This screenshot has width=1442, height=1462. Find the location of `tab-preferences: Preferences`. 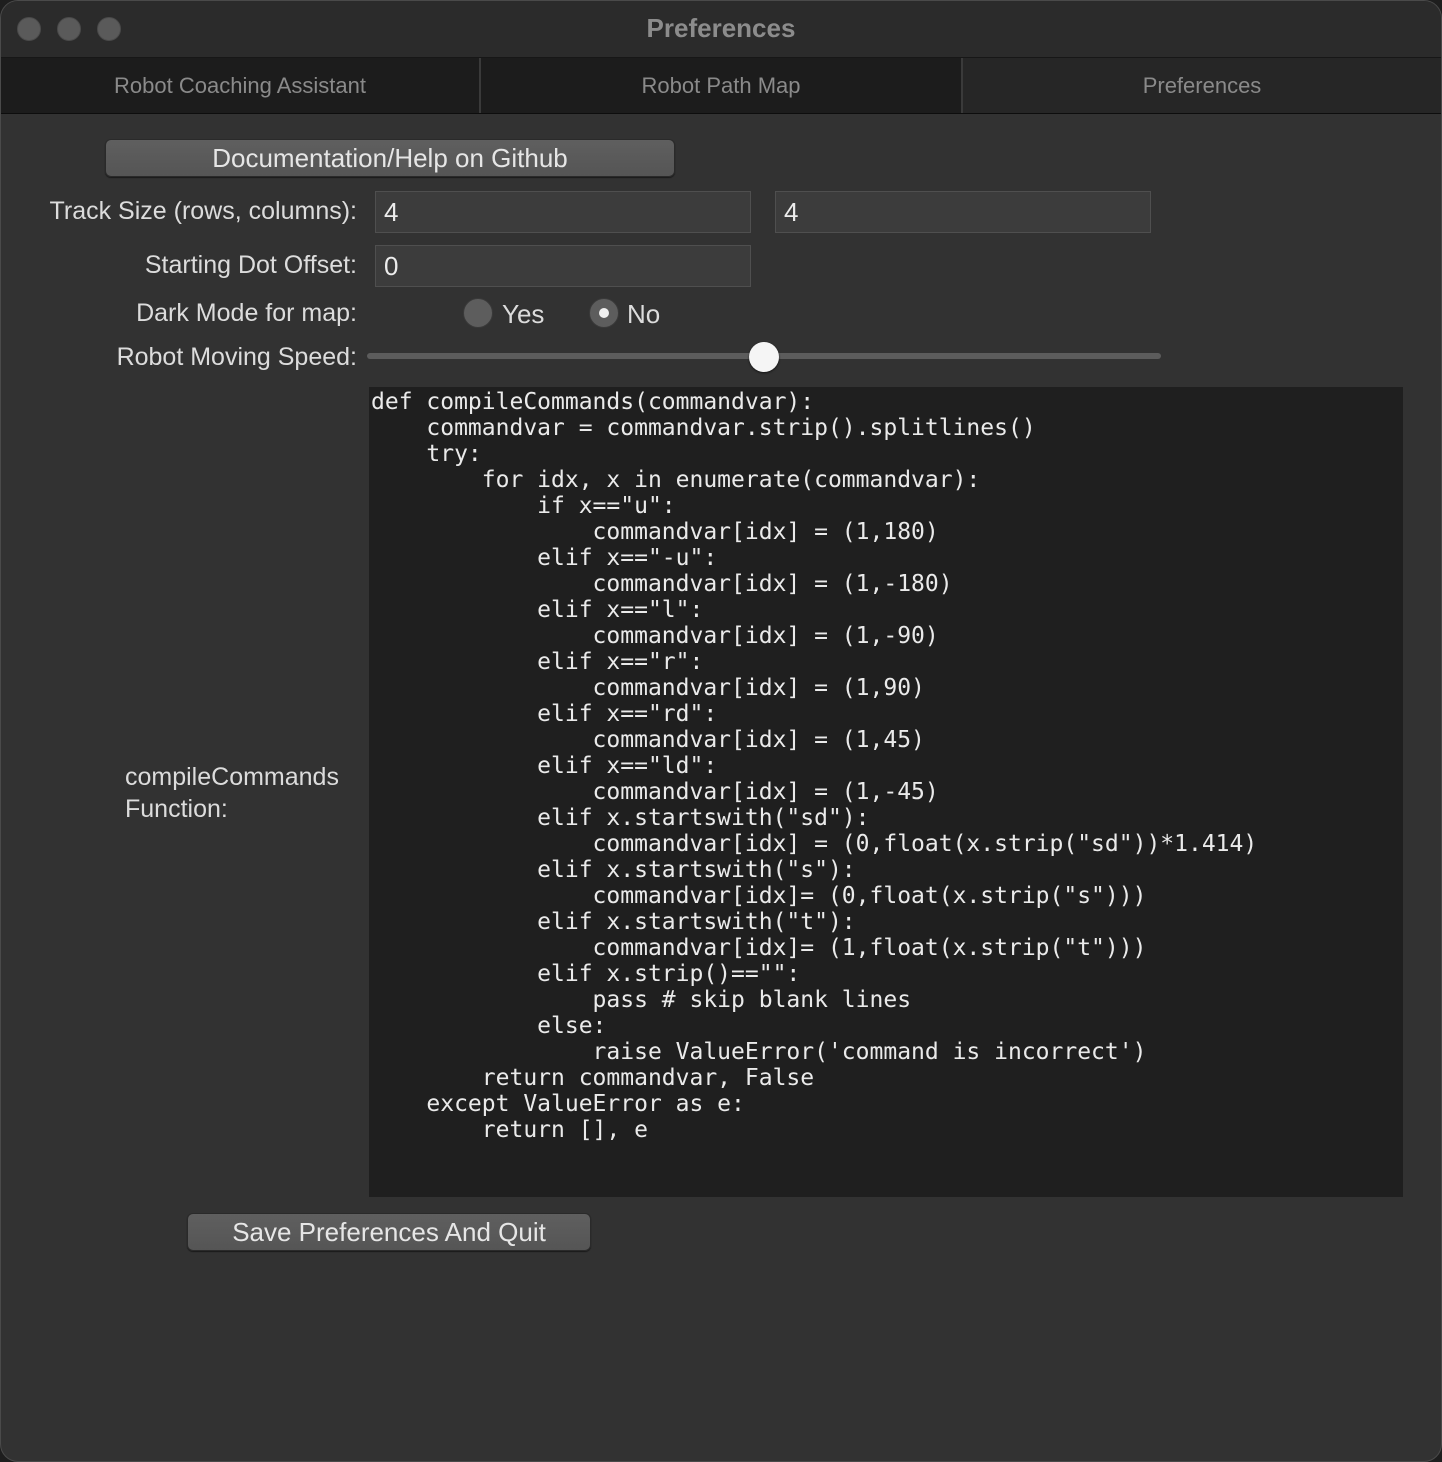

tab-preferences: Preferences is located at coordinates (1202, 85).